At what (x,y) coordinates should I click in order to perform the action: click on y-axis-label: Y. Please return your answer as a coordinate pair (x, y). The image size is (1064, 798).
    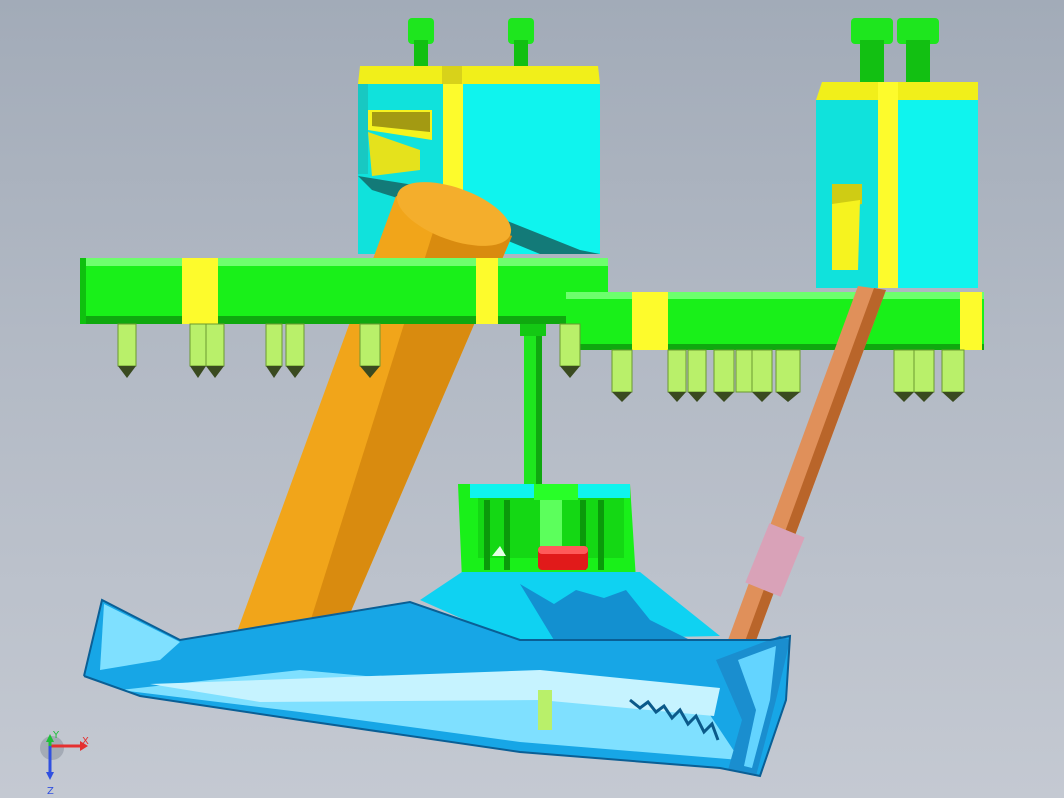
    Looking at the image, I should click on (56, 735).